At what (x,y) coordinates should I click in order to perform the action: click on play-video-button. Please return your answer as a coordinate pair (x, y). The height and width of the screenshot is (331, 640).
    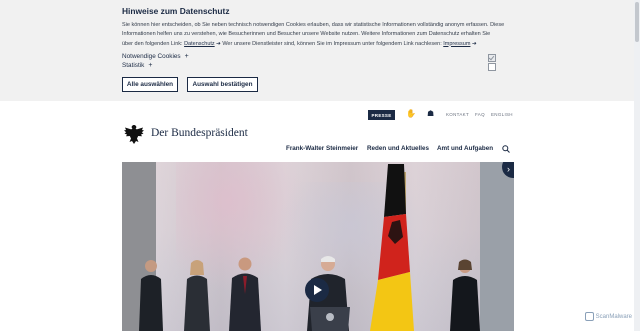
    Looking at the image, I should click on (317, 290).